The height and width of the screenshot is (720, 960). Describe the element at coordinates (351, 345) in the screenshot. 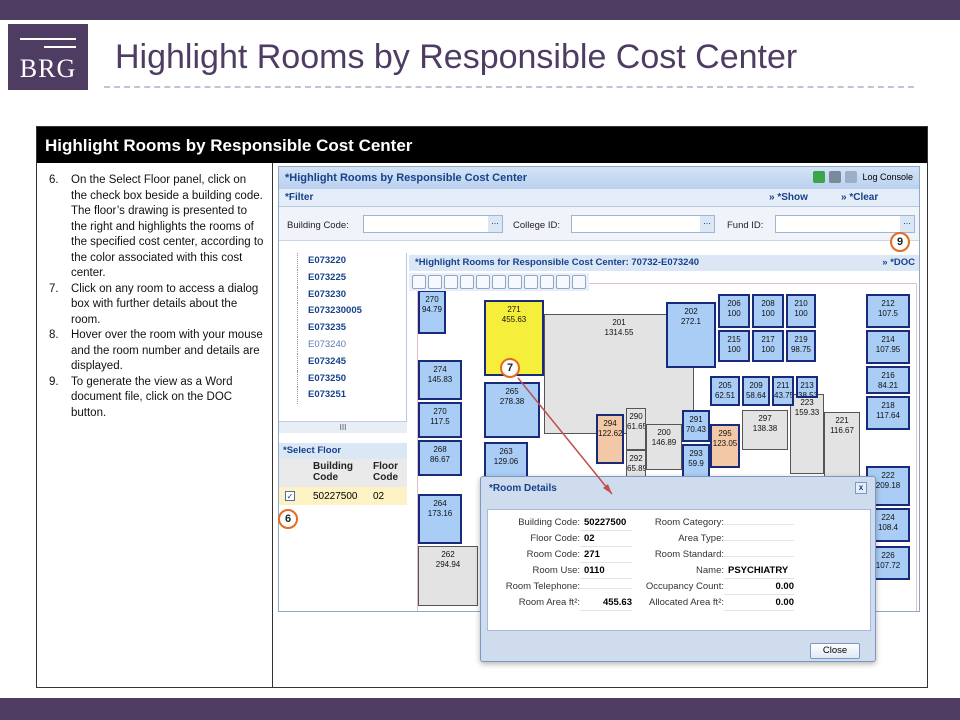

I see `tree-item-selected: E073240` at that location.